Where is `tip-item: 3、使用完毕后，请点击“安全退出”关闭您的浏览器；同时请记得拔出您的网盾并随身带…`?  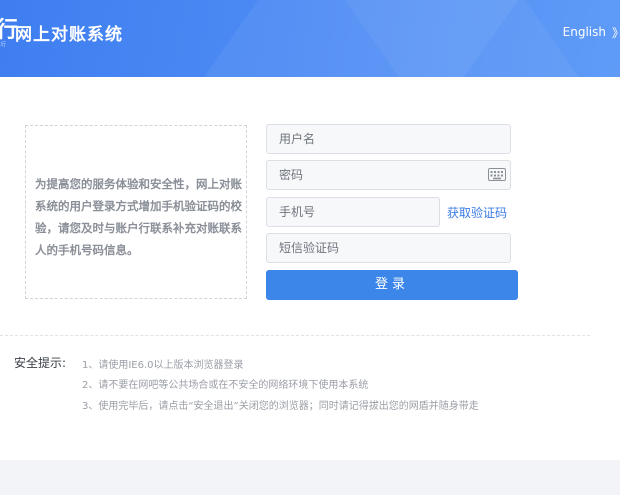
tip-item: 3、使用完毕后，请点击“安全退出”关闭您的浏览器；同时请记得拔出您的网盾并随身带… is located at coordinates (280, 406).